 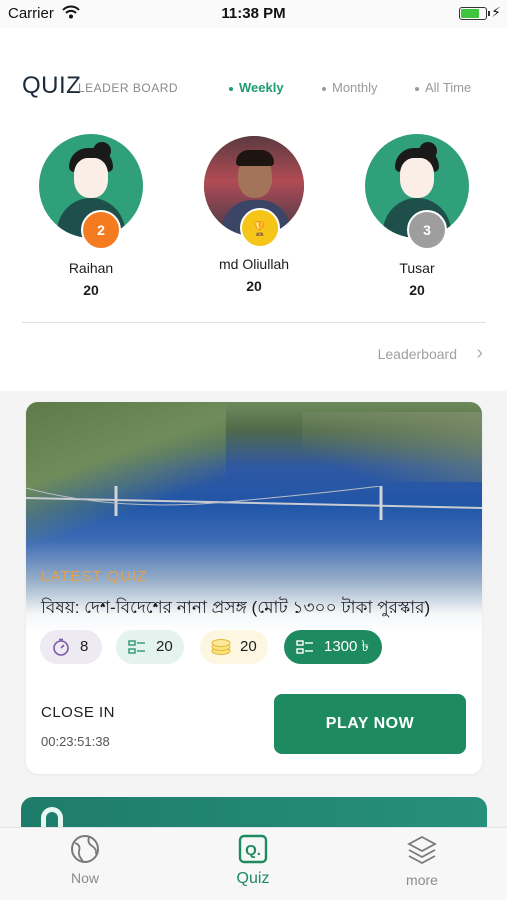 I want to click on bridge-illustration, so click(x=254, y=503).